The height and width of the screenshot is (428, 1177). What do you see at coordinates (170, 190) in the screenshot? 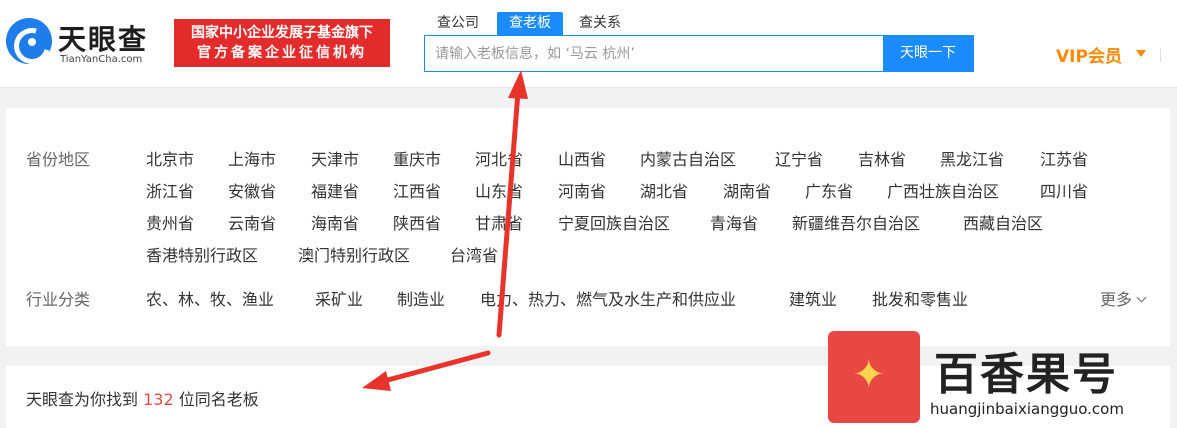
I see `region-option: 浙江省` at bounding box center [170, 190].